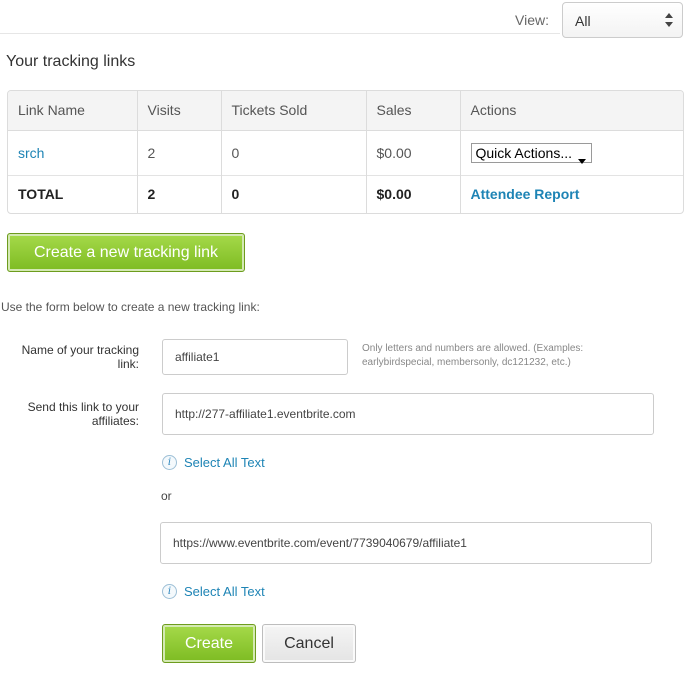 This screenshot has height=675, width=687. What do you see at coordinates (413, 194) in the screenshot?
I see `total-sales: $0.00` at bounding box center [413, 194].